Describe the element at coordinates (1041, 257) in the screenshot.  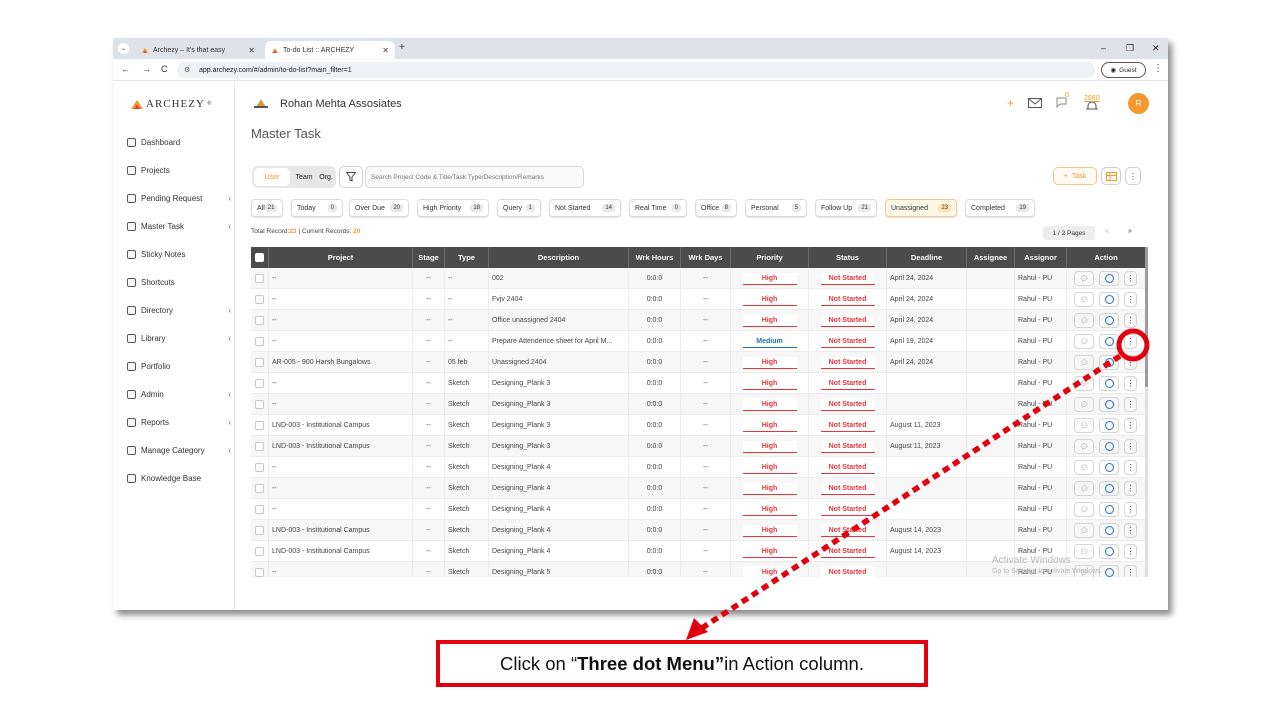
I see `column-header-assignor: Assignor` at that location.